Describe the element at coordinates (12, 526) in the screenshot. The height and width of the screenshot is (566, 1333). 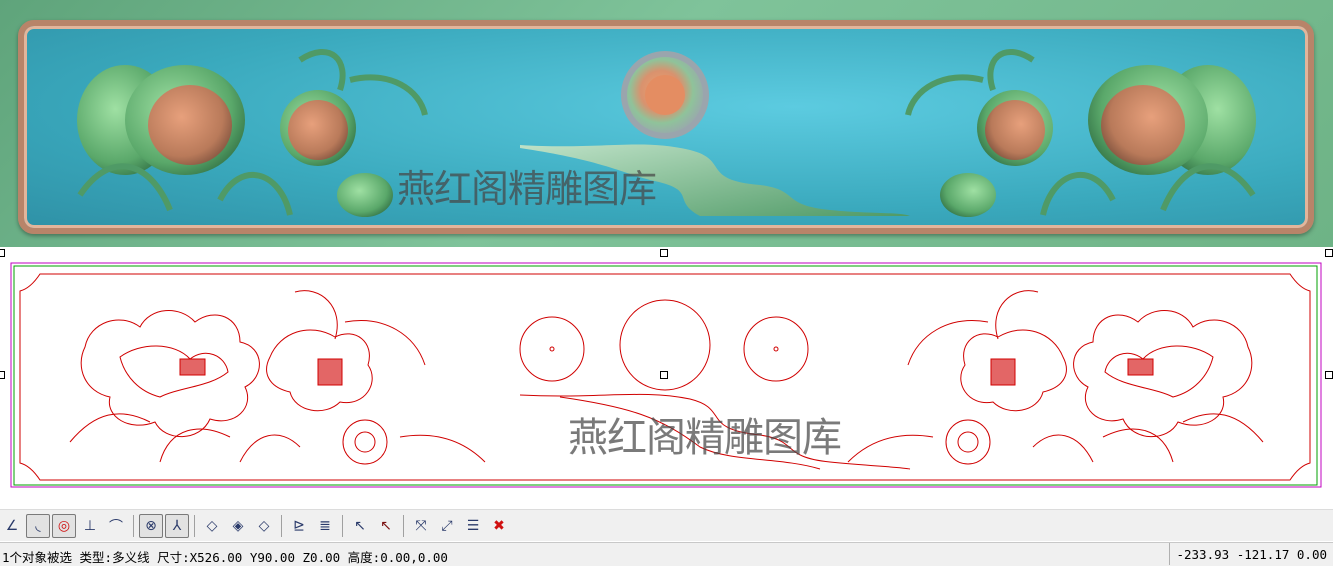
I see `angle-icon: ∠` at that location.